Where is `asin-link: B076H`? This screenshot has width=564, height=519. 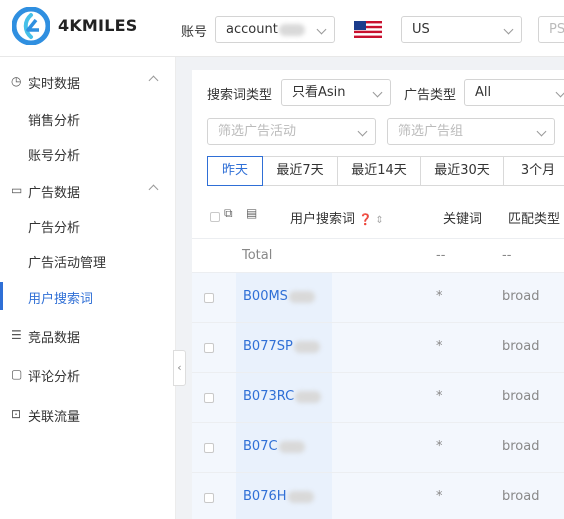
asin-link: B076H is located at coordinates (278, 496).